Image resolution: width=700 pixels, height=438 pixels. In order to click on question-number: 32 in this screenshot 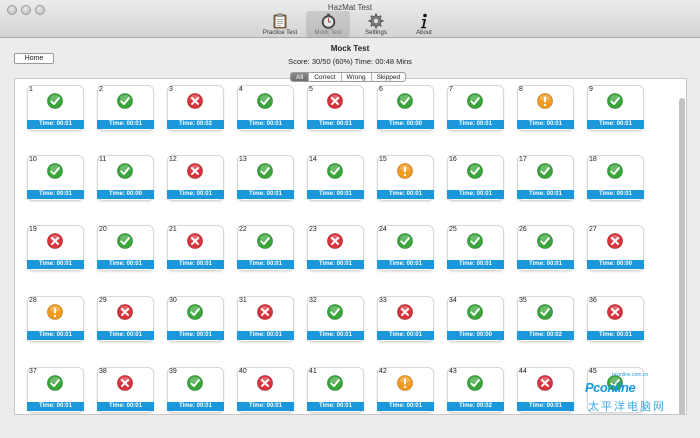, I will do `click(313, 300)`.